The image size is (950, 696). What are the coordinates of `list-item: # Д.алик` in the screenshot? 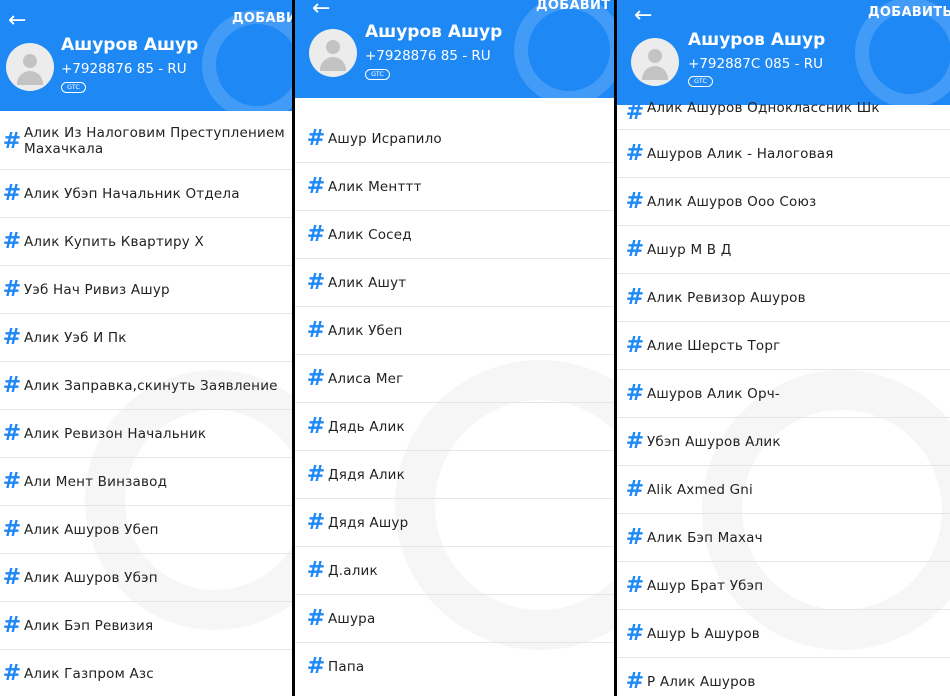 It's located at (454, 571).